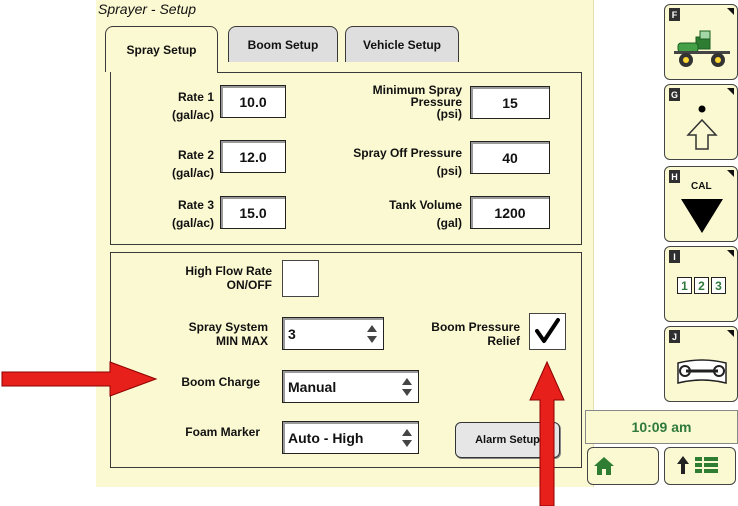 The image size is (738, 506). I want to click on rate2-field: 12.0, so click(253, 156).